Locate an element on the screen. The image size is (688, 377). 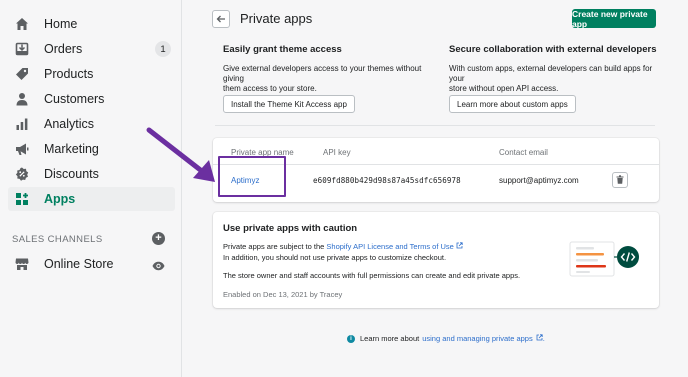
divider is located at coordinates (435, 125).